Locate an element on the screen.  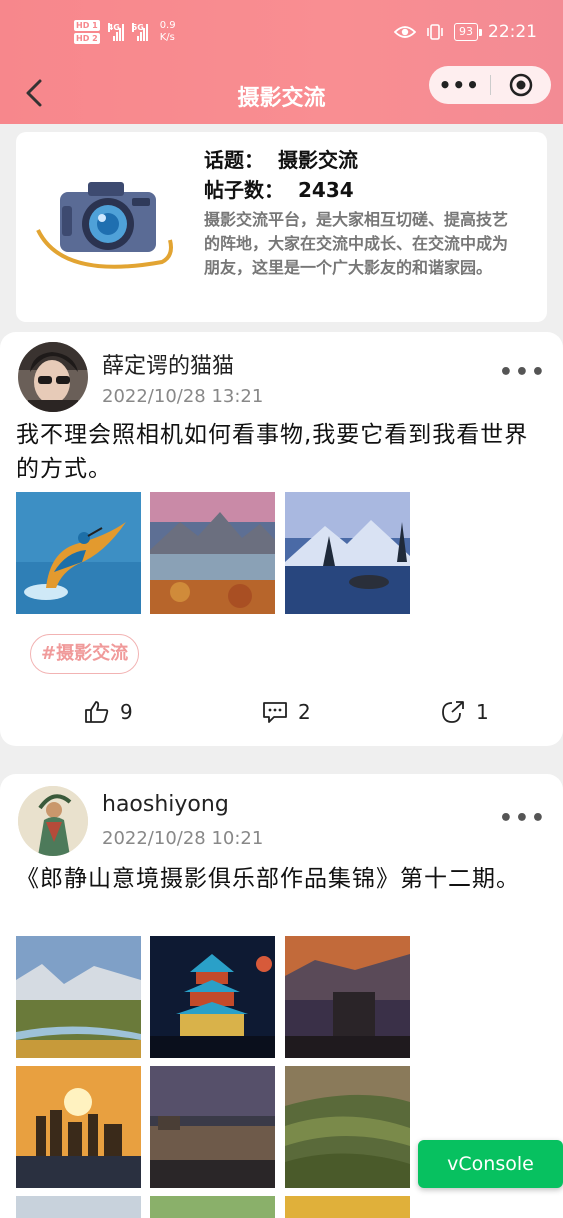
status-bar-right: 93 22:21 is located at coordinates (465, 32).